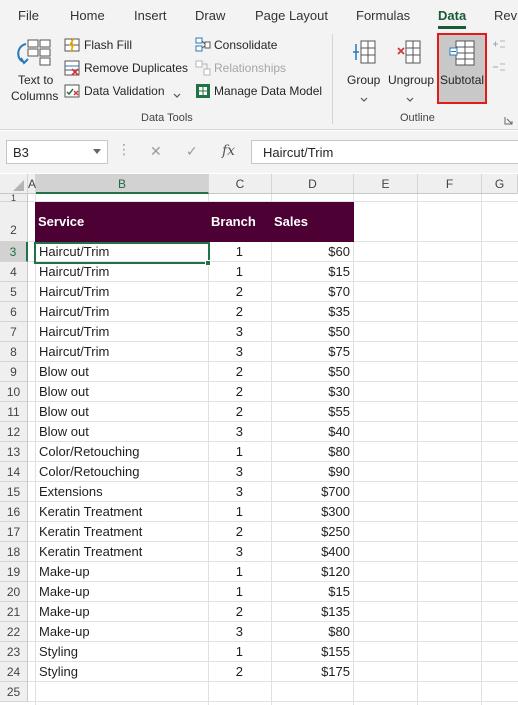 This screenshot has width=518, height=705. Describe the element at coordinates (500, 184) in the screenshot. I see `column-header-g: G` at that location.